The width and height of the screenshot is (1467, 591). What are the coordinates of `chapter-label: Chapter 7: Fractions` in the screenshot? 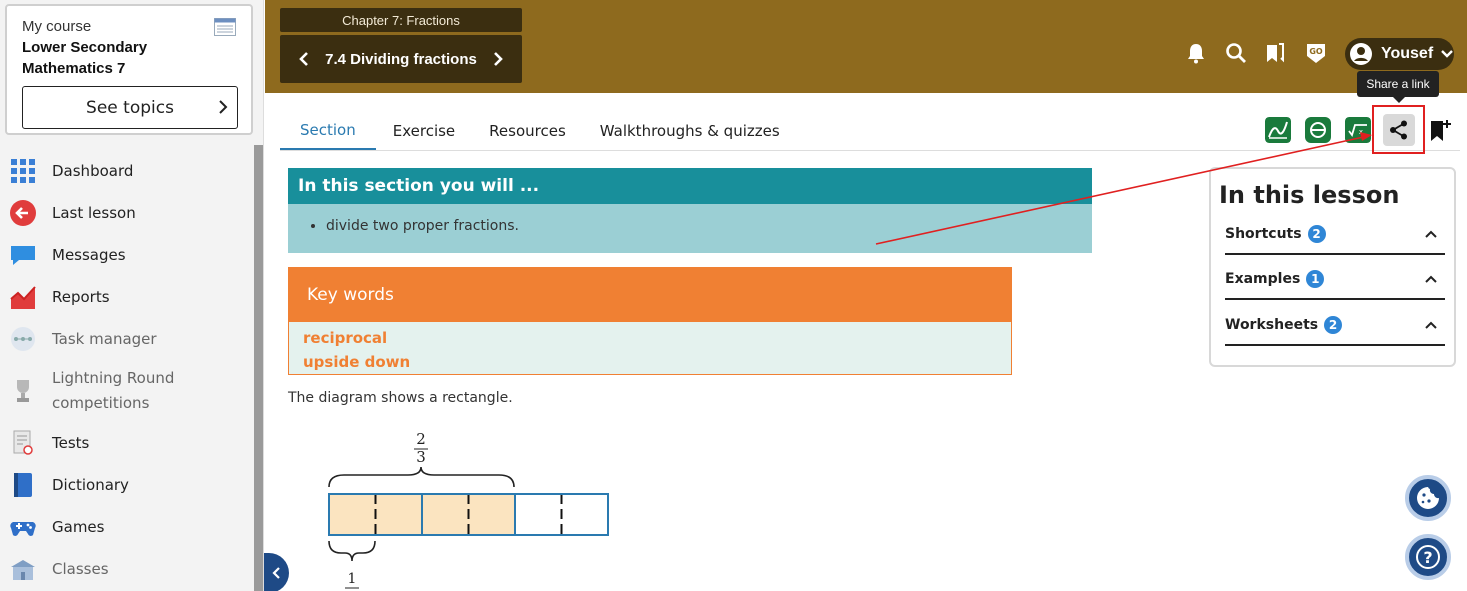 It's located at (401, 20).